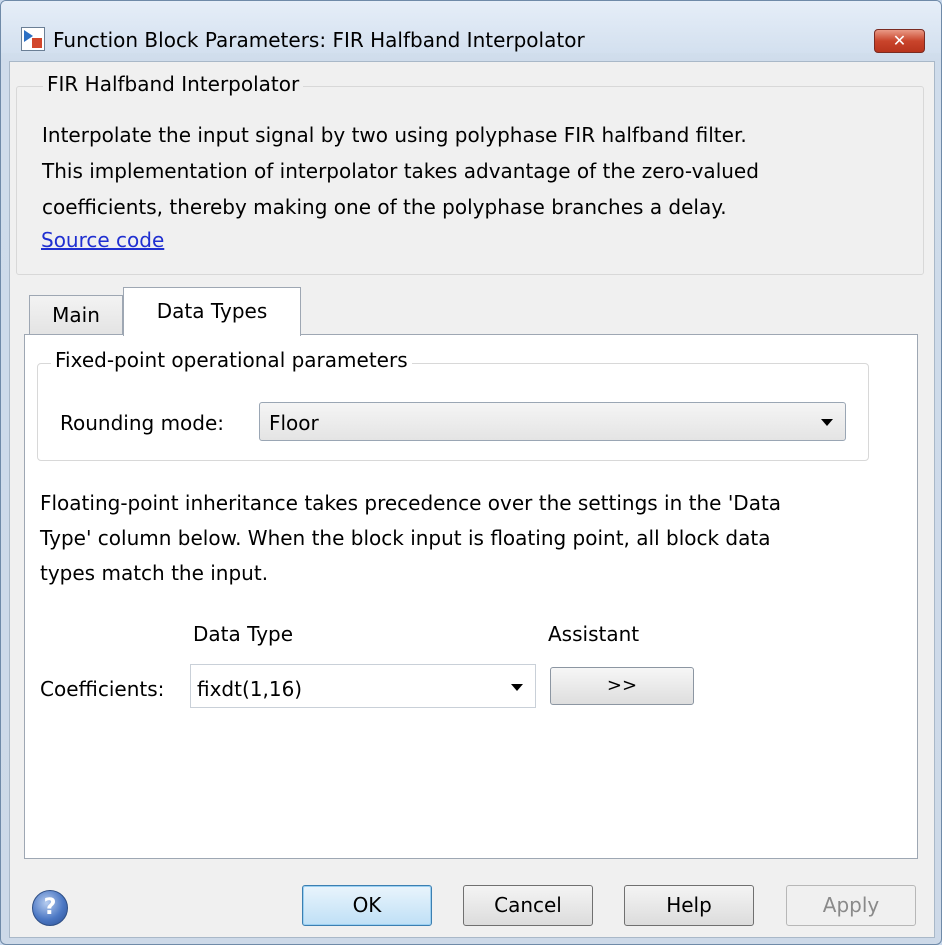 The width and height of the screenshot is (942, 945). What do you see at coordinates (594, 634) in the screenshot?
I see `column-header-assistant: Assistant` at bounding box center [594, 634].